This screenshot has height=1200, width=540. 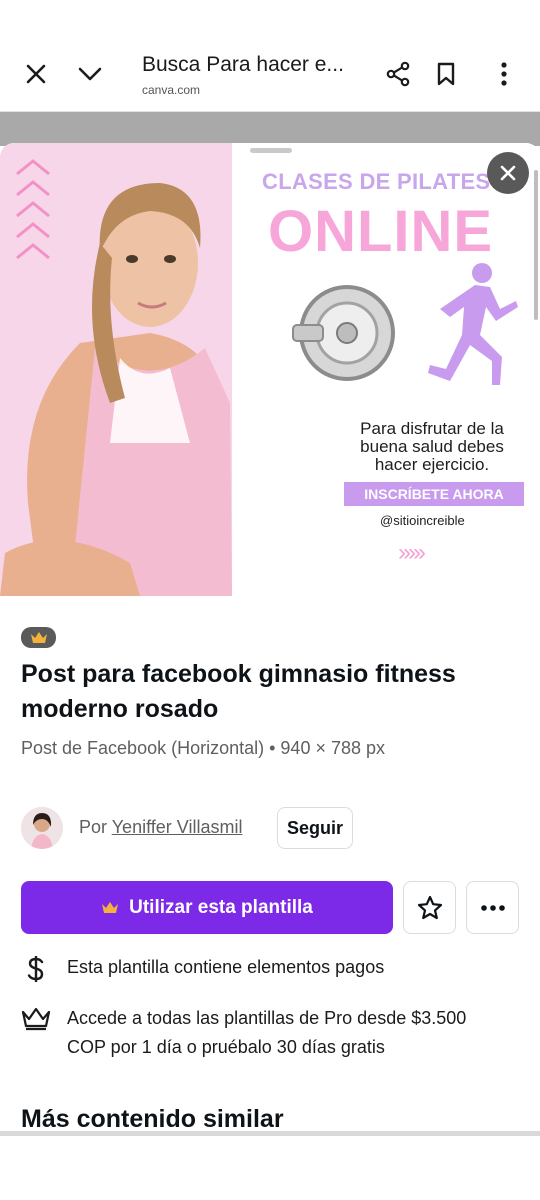 I want to click on runner-silhouette-icon, so click(x=473, y=324).